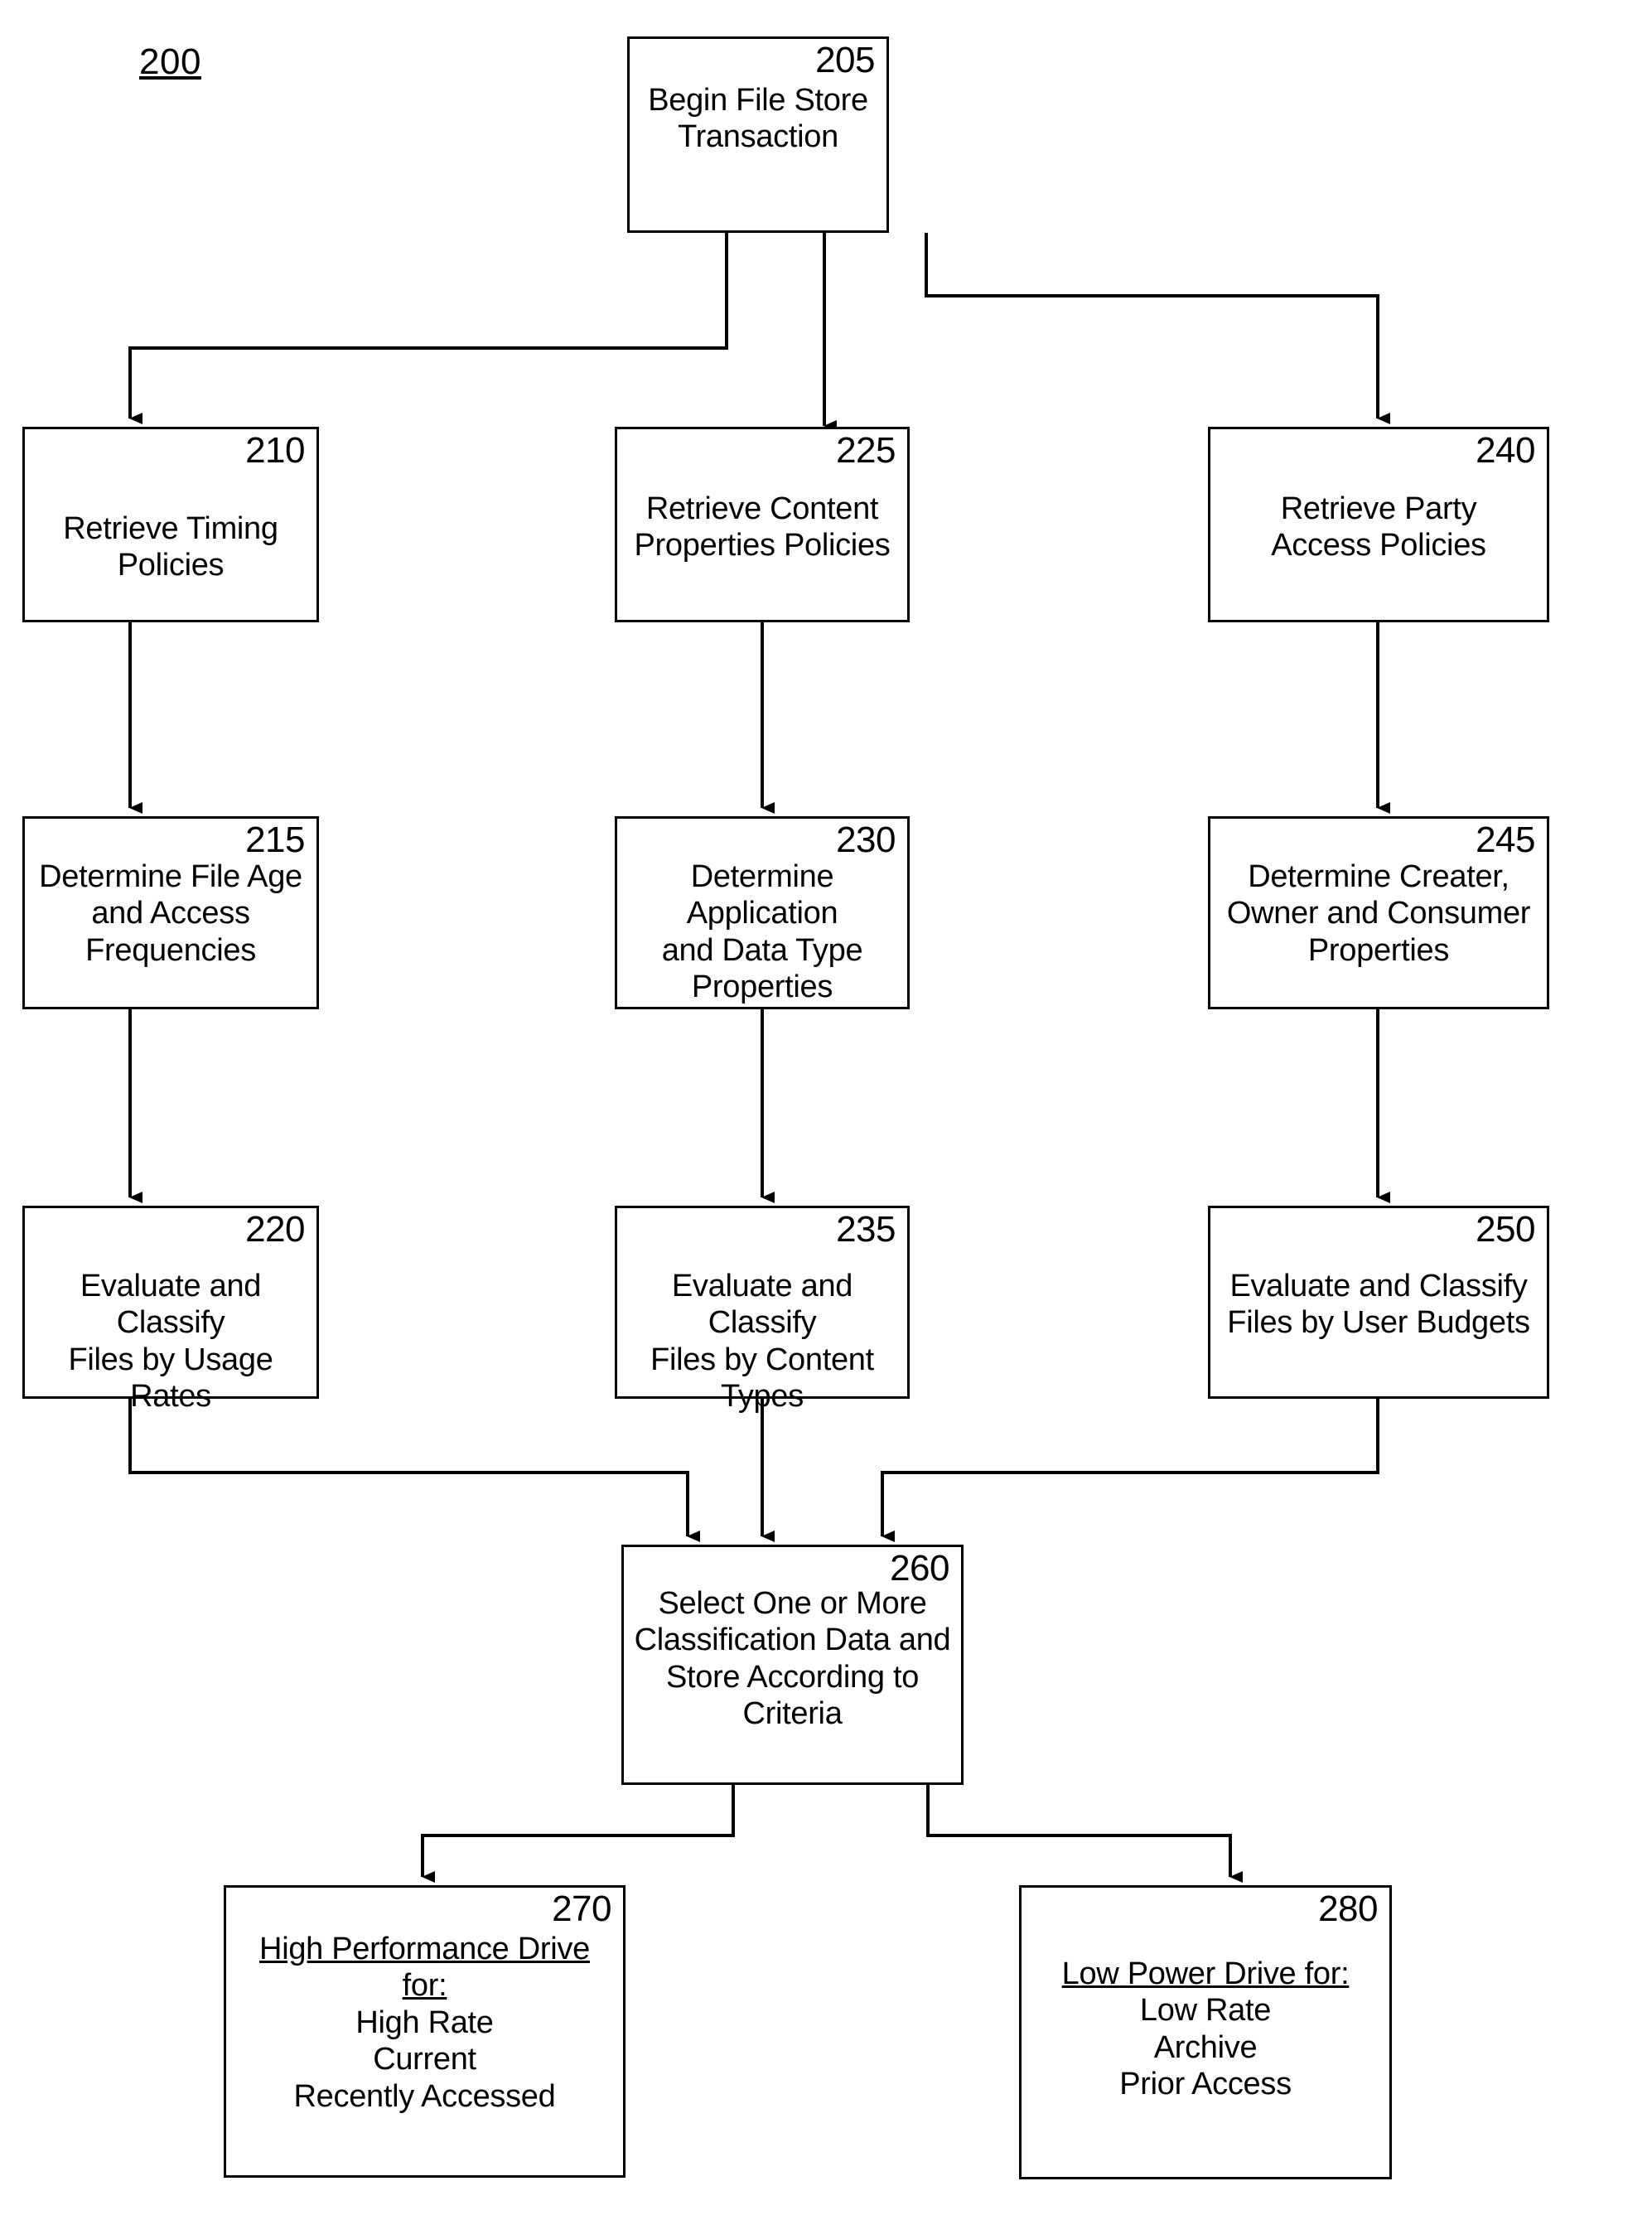  What do you see at coordinates (1205, 2084) in the screenshot?
I see `outcome-criteria-line: Prior Access` at bounding box center [1205, 2084].